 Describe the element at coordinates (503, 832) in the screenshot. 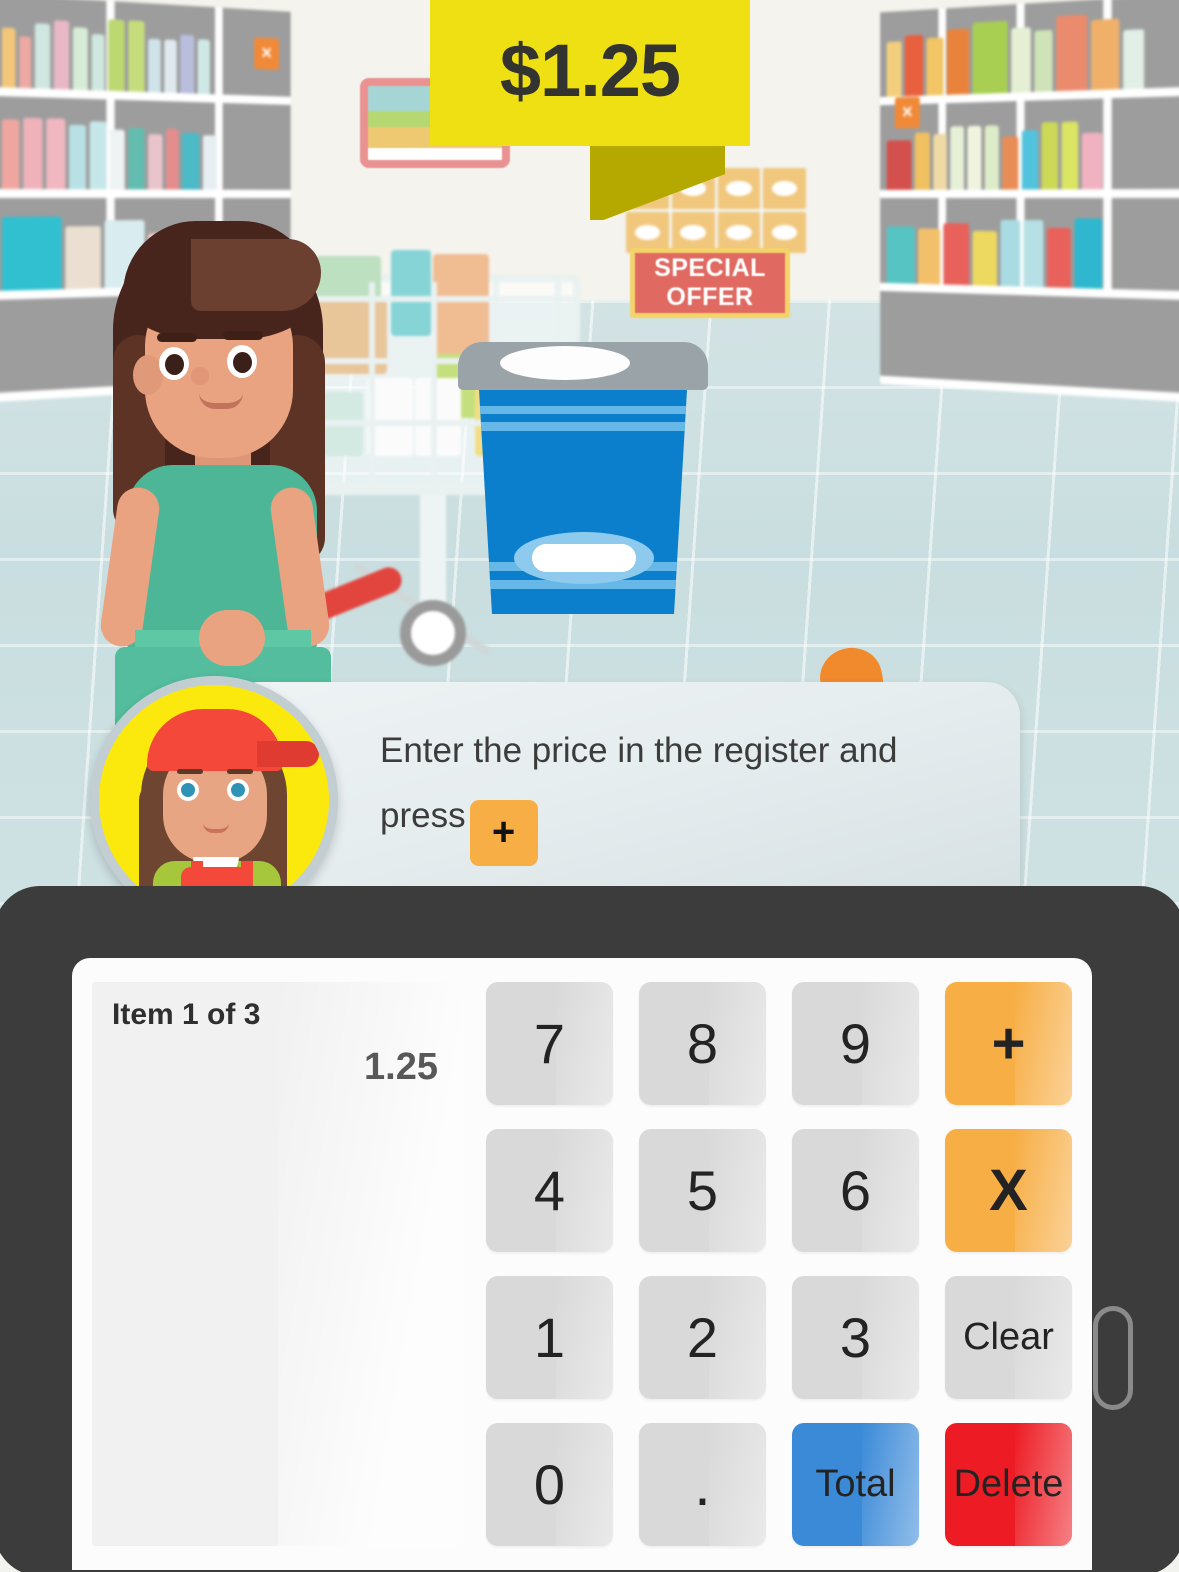

I see `inline-plus-key-icon: +` at that location.